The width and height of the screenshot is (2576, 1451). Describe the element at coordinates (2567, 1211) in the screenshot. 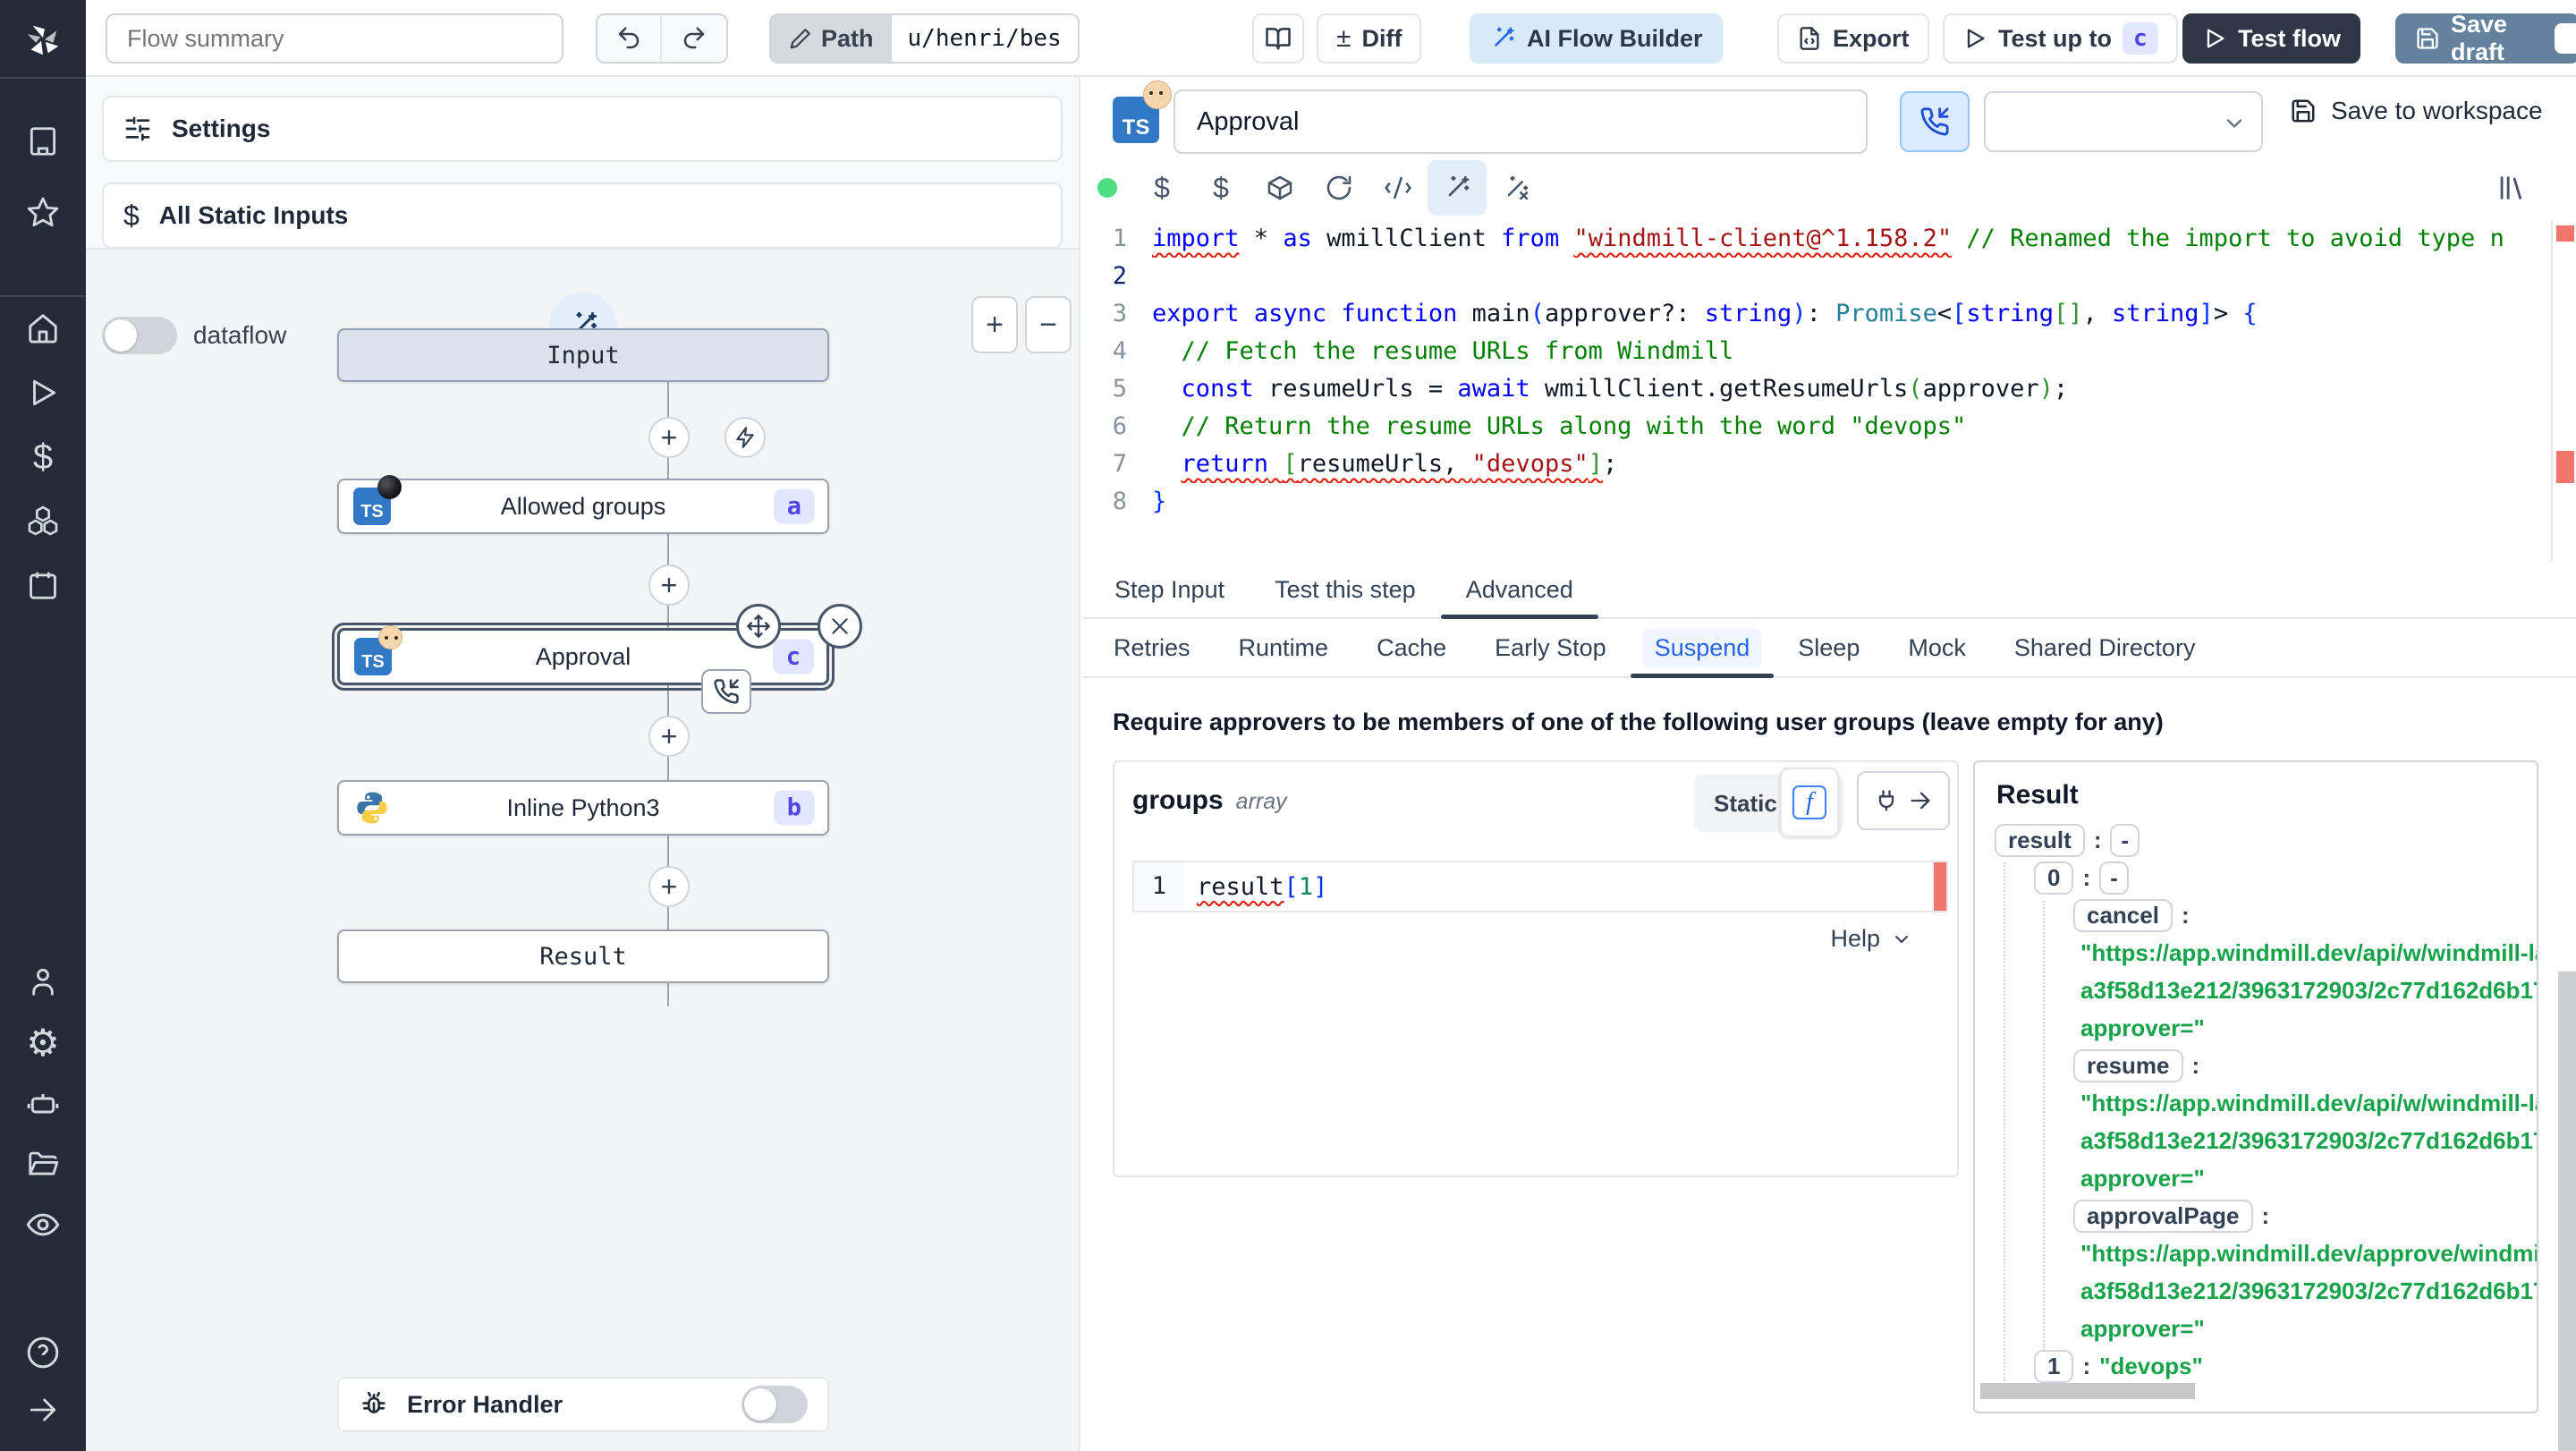

I see `page-vertical-scrollbar` at that location.